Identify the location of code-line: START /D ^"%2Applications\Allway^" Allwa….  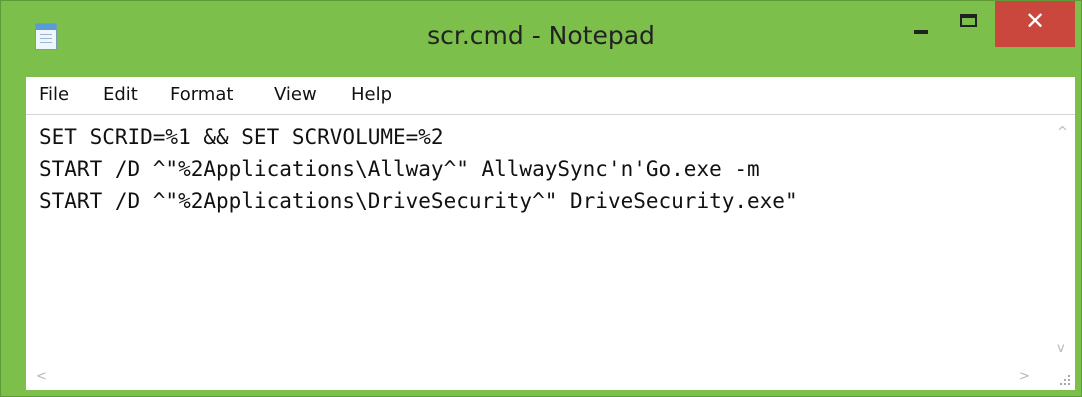
(399, 169).